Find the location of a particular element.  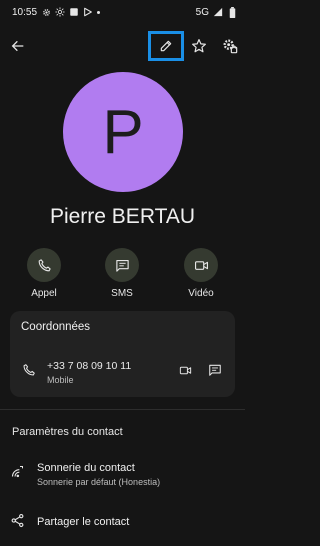

phone-video-call-button is located at coordinates (185, 373).